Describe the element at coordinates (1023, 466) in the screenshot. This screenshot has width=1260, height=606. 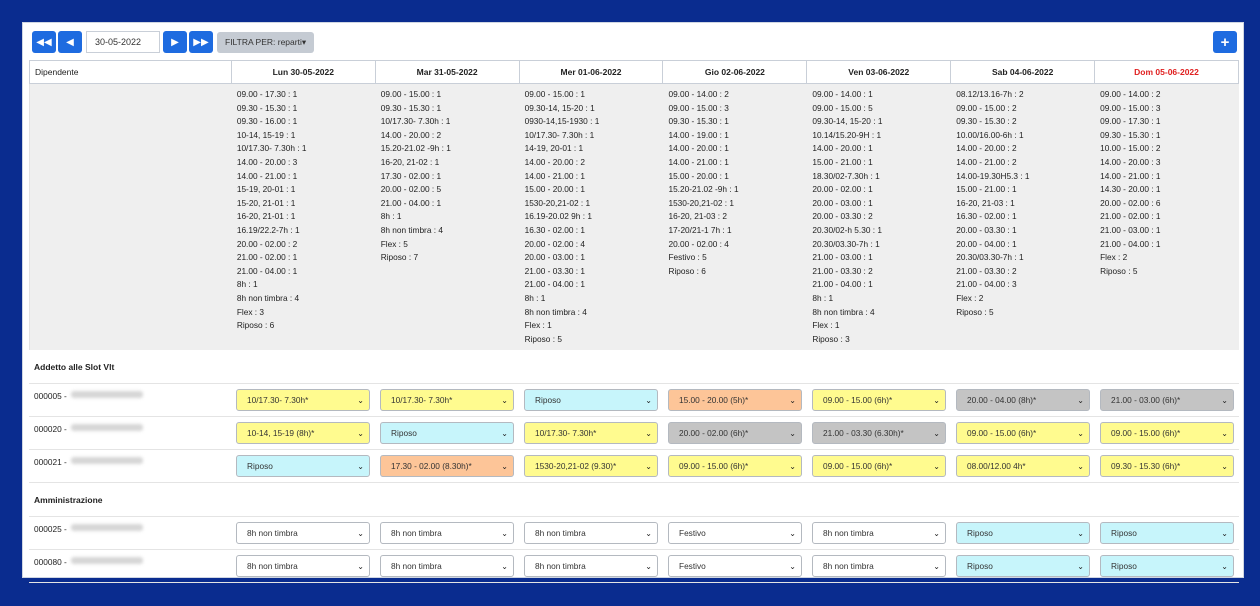
I see `shift-select: 08.00/12.00 4h* ⌄` at that location.